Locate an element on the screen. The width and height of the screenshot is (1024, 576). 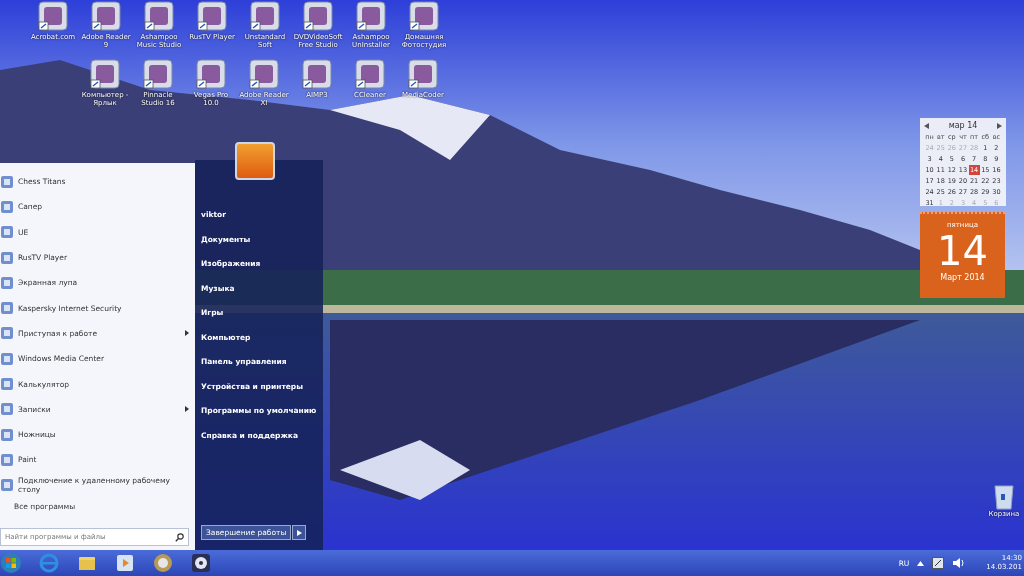
next-month-icon is located at coordinates (999, 125).